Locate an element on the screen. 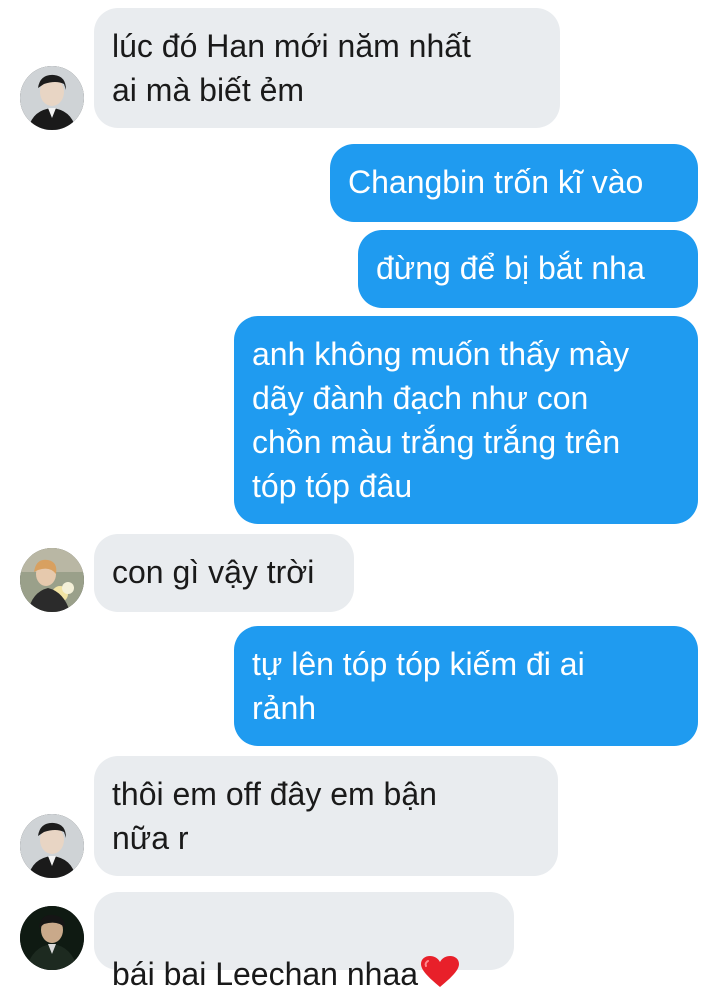 The height and width of the screenshot is (996, 720). message-bubble-incoming: lúc đó Han mới năm nhất ai mà biết ẻm is located at coordinates (327, 68).